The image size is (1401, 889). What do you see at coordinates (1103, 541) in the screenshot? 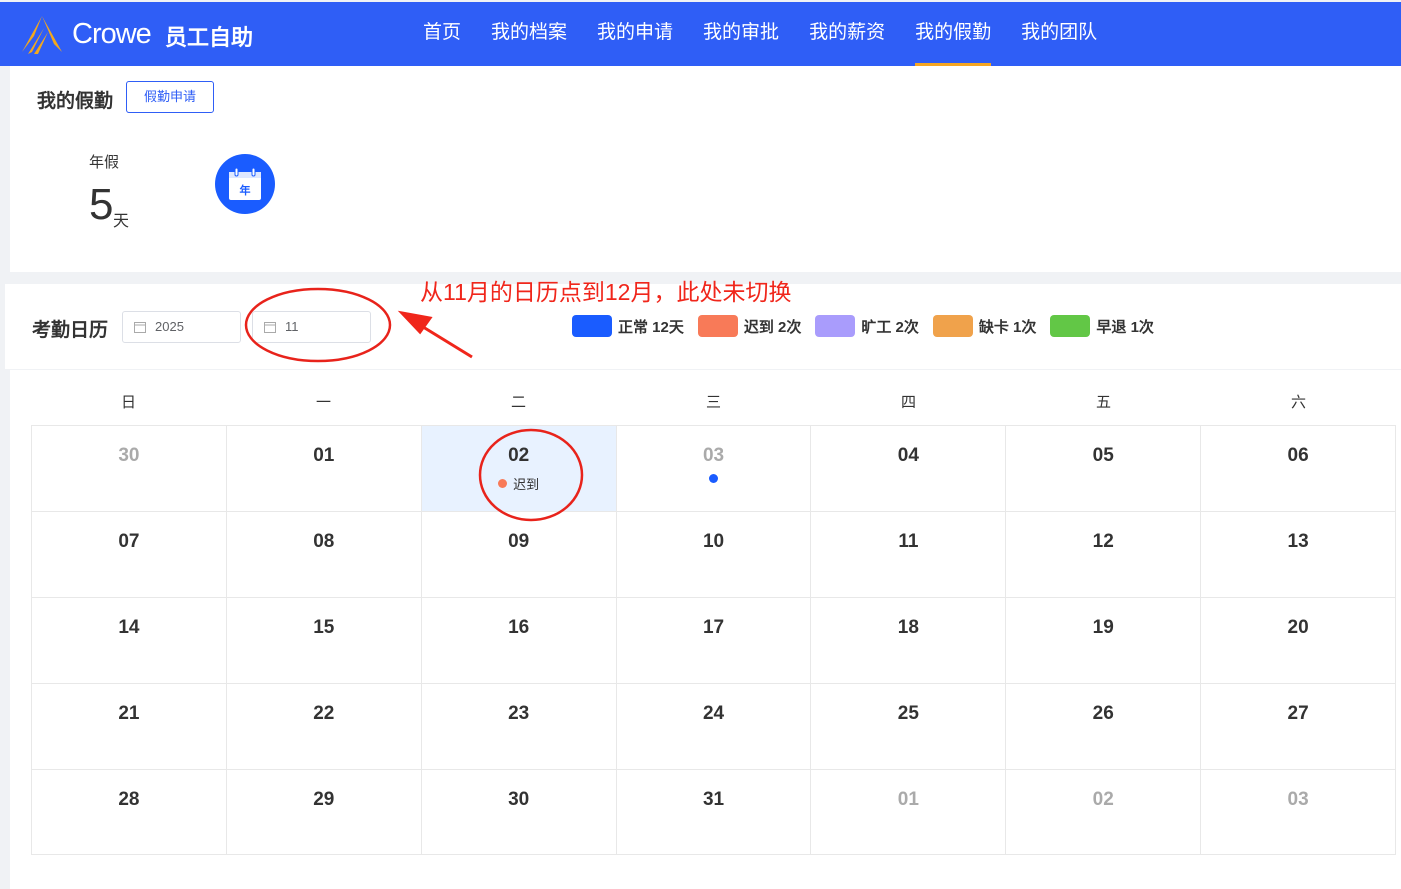
I see `day-number: 12` at bounding box center [1103, 541].